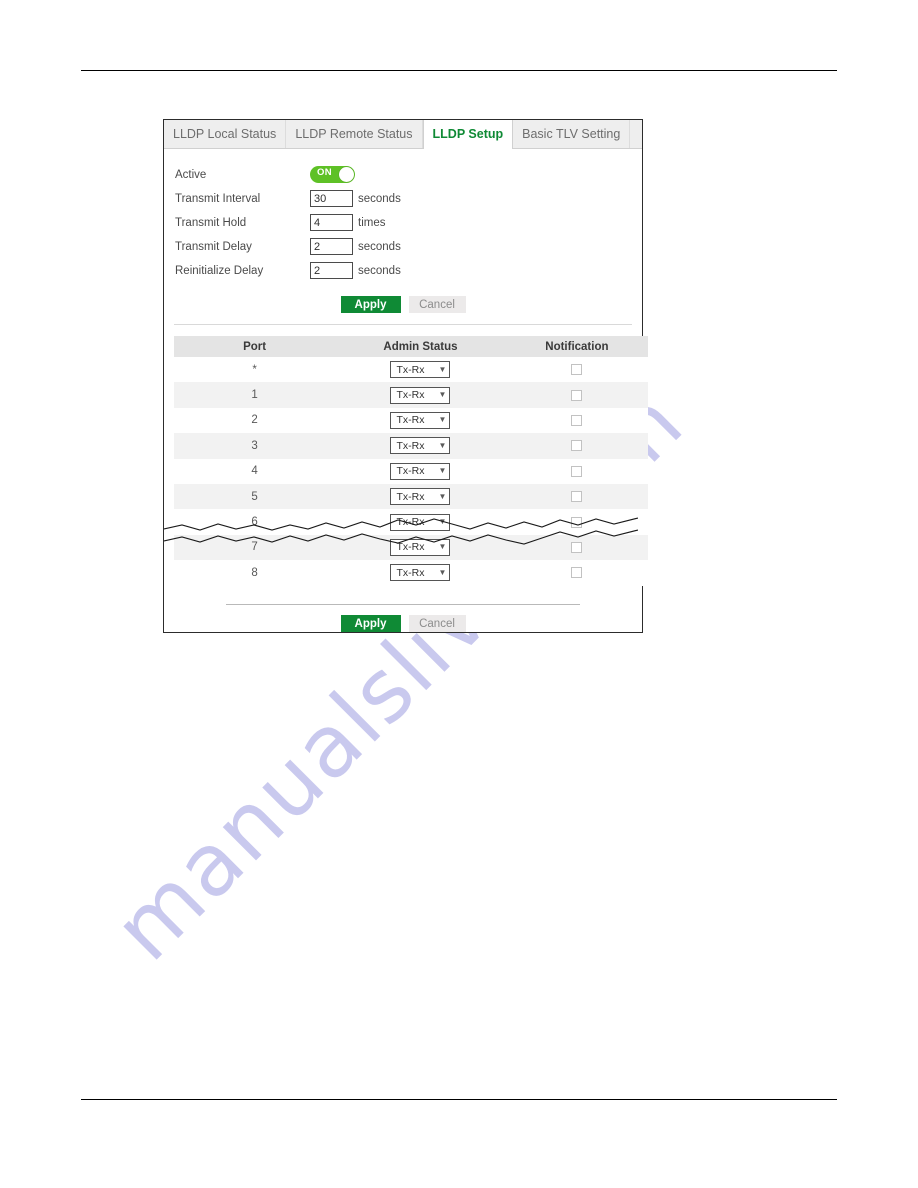 This screenshot has width=918, height=1188. Describe the element at coordinates (255, 522) in the screenshot. I see `cell-port: 6` at that location.